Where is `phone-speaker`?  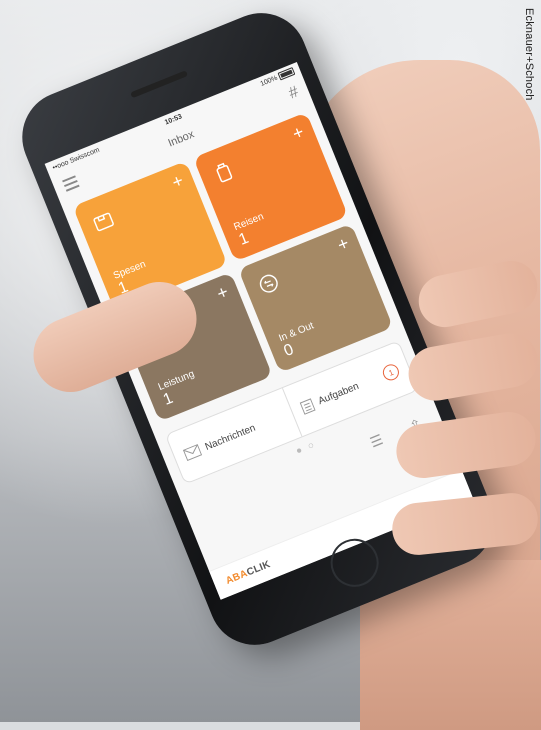 phone-speaker is located at coordinates (159, 84).